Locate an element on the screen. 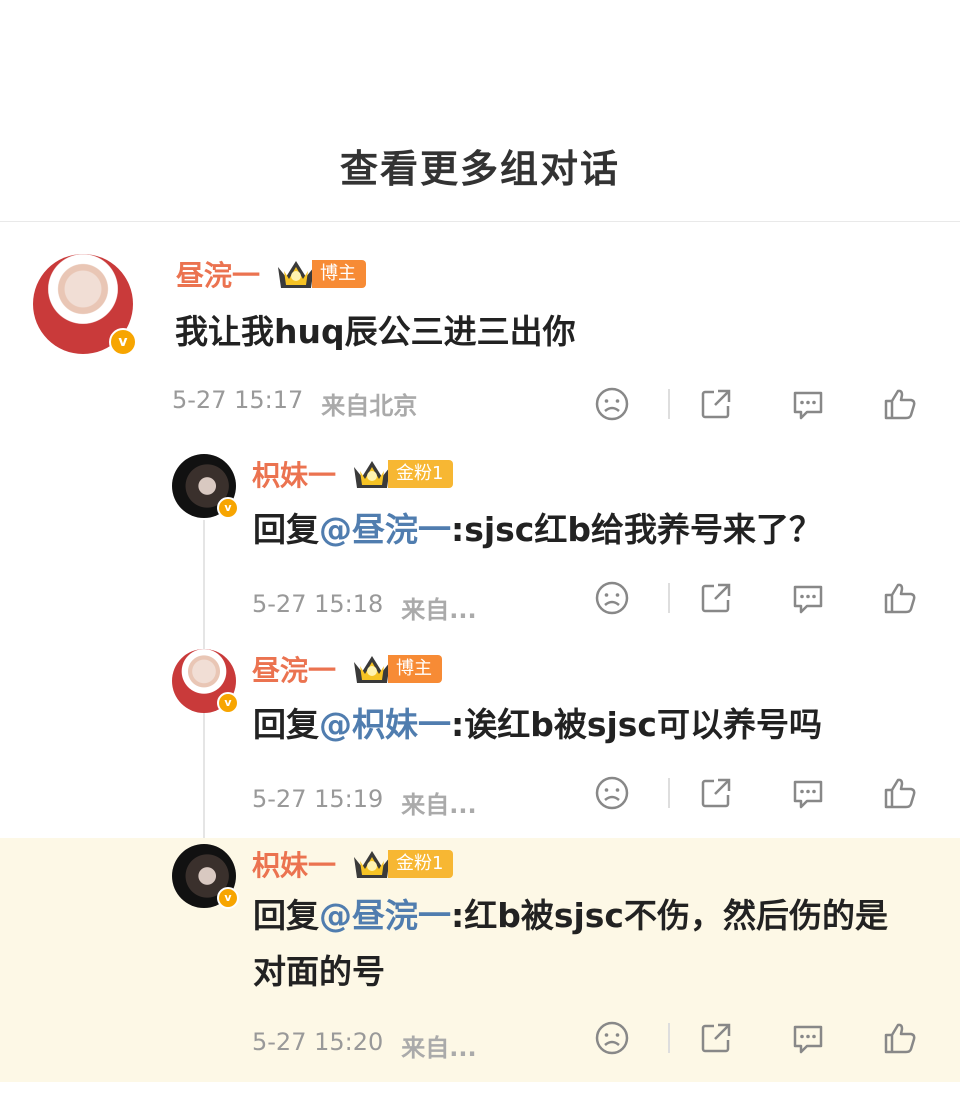 This screenshot has height=1114, width=960. mention-link: @枳妹一 is located at coordinates (385, 724).